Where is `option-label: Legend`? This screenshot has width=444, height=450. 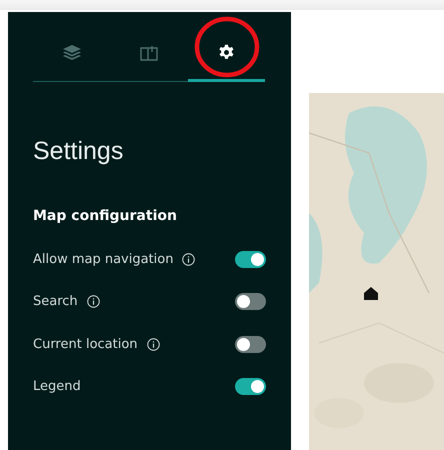 option-label: Legend is located at coordinates (57, 386).